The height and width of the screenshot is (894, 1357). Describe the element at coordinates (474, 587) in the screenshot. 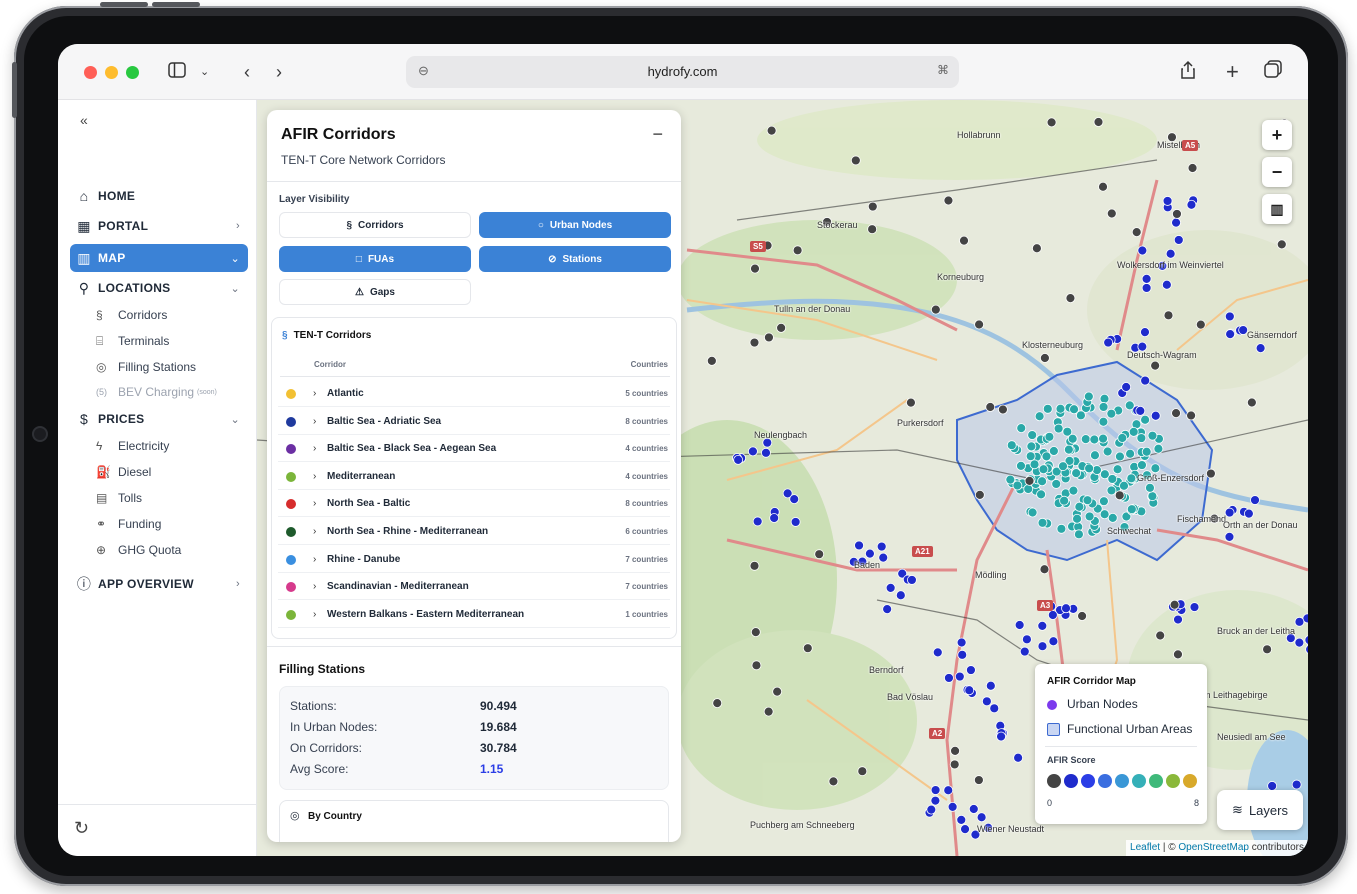

I see `corridor-row: › Scandinavian - Mediterranean 7 countries` at that location.